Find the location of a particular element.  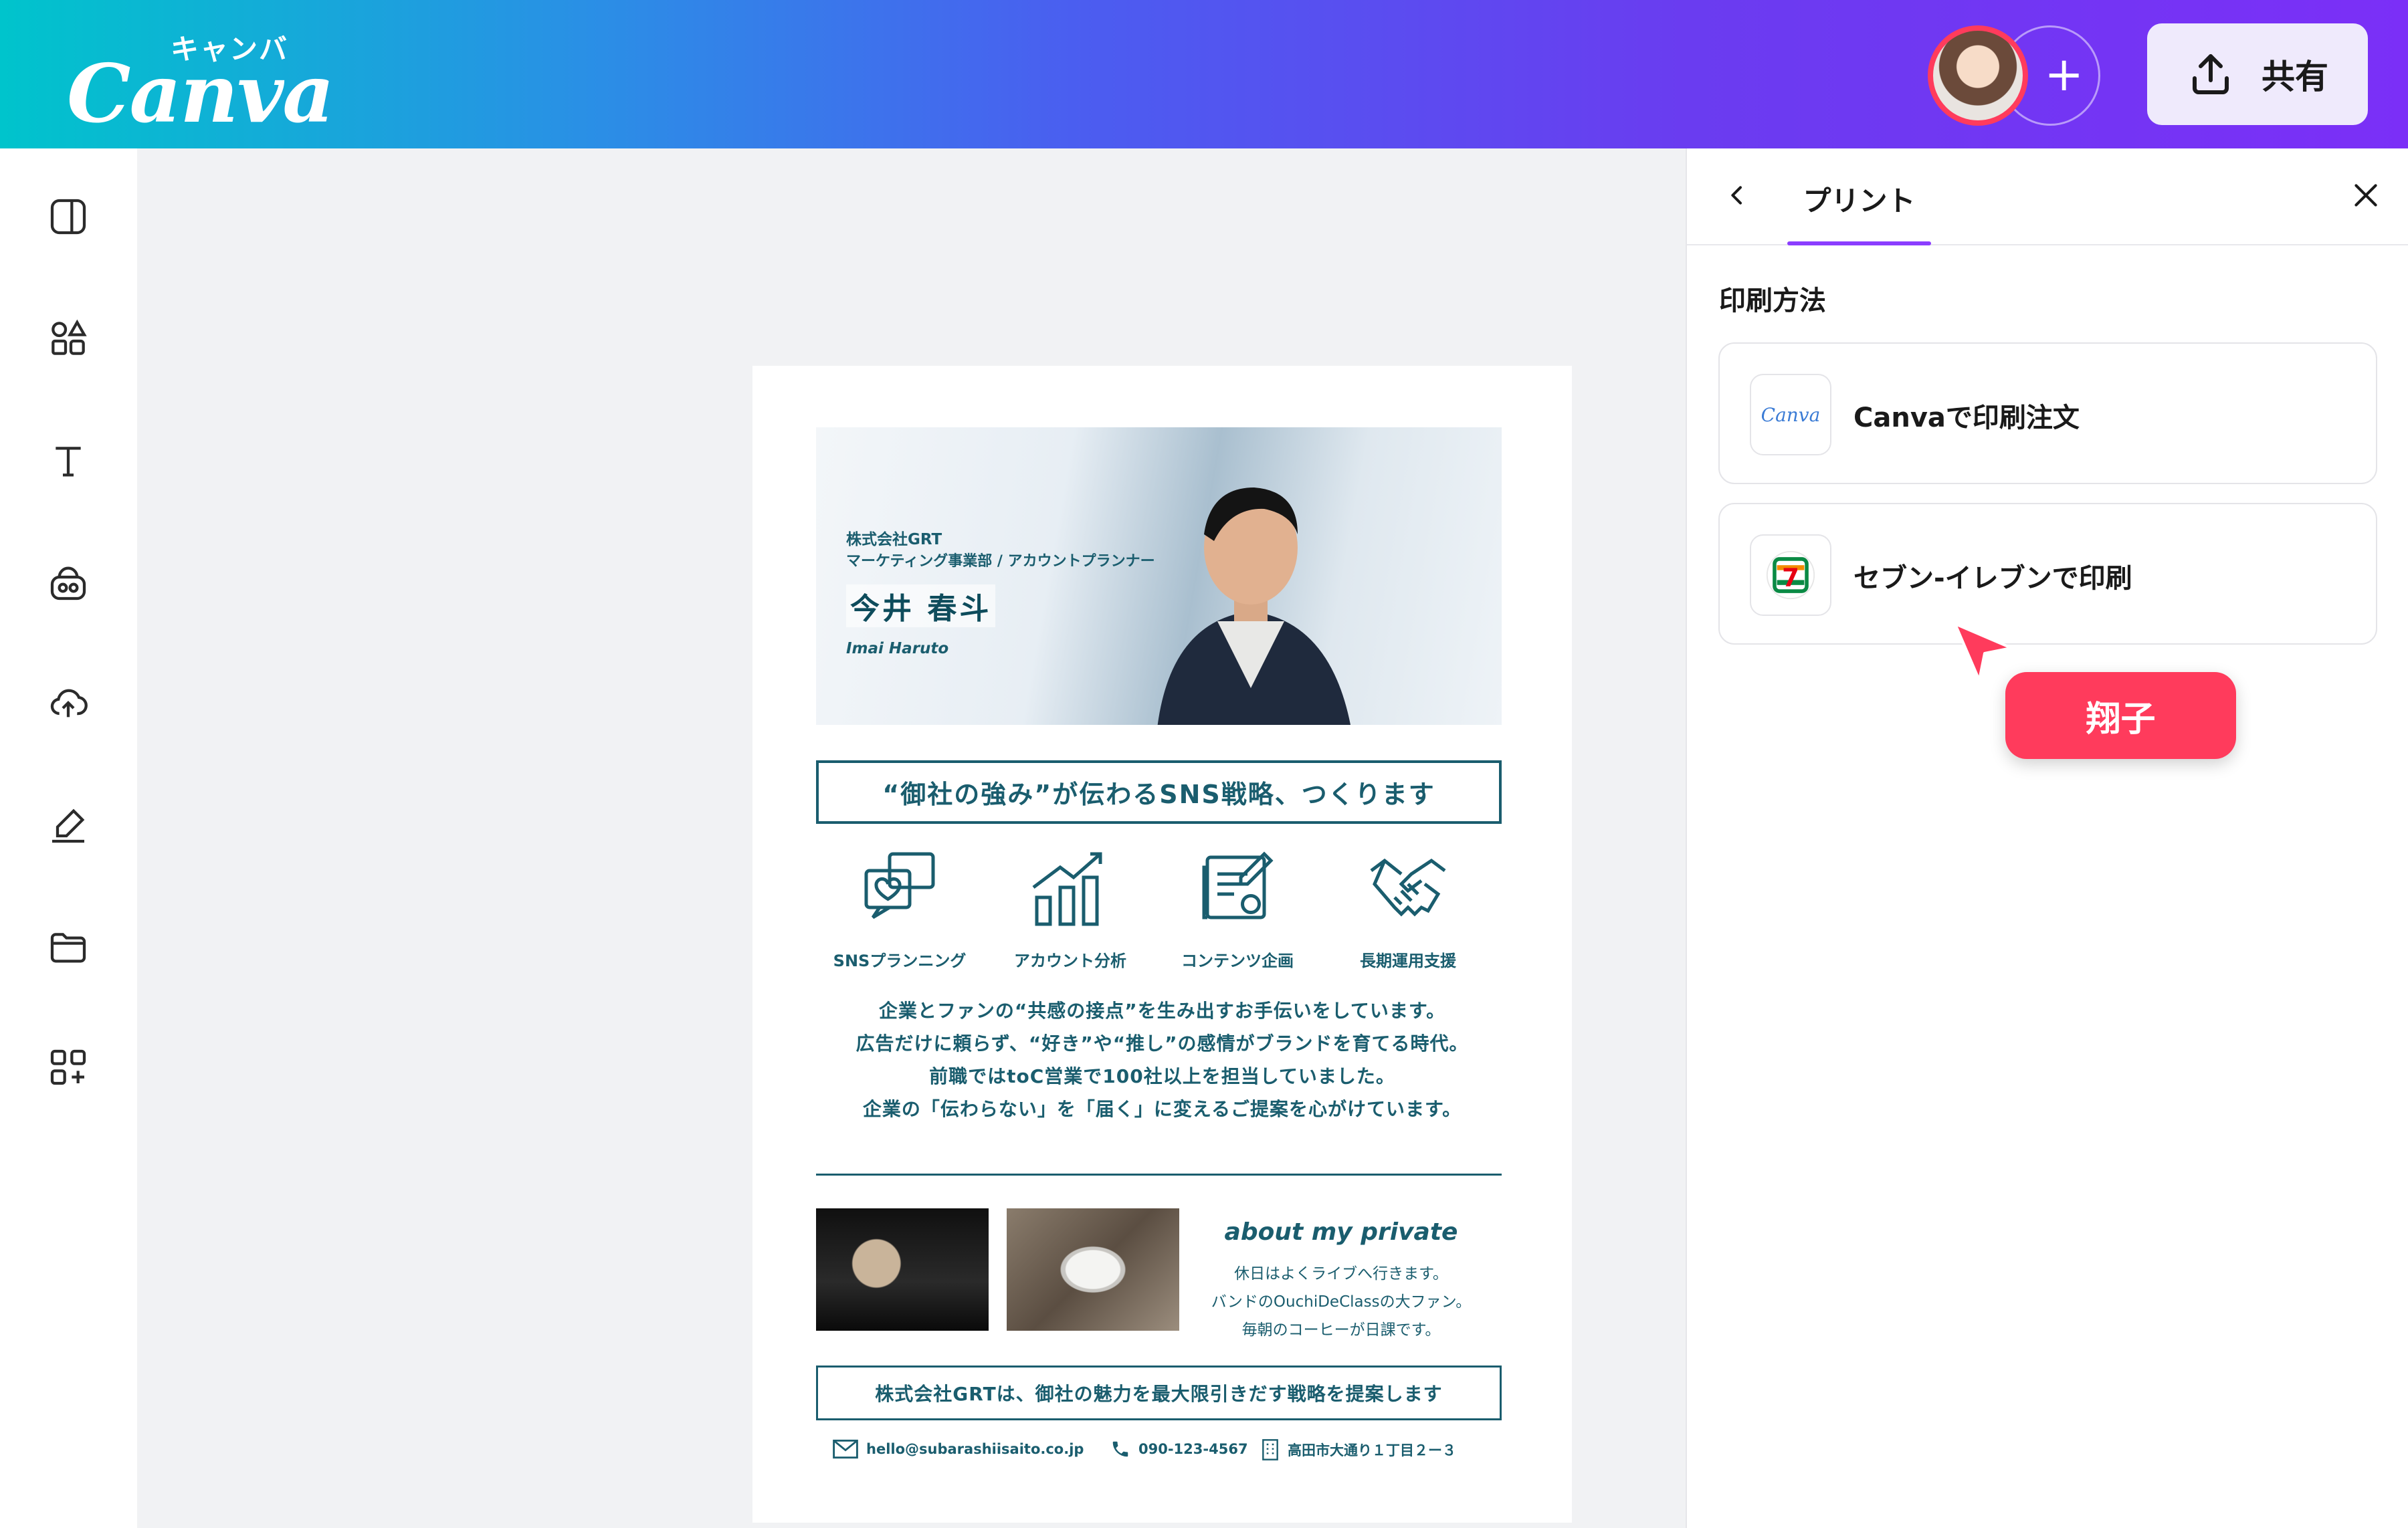

intro-line: 企業とファンの“共感の接点”を生み出すお手伝いをしています。 is located at coordinates (1162, 1011).